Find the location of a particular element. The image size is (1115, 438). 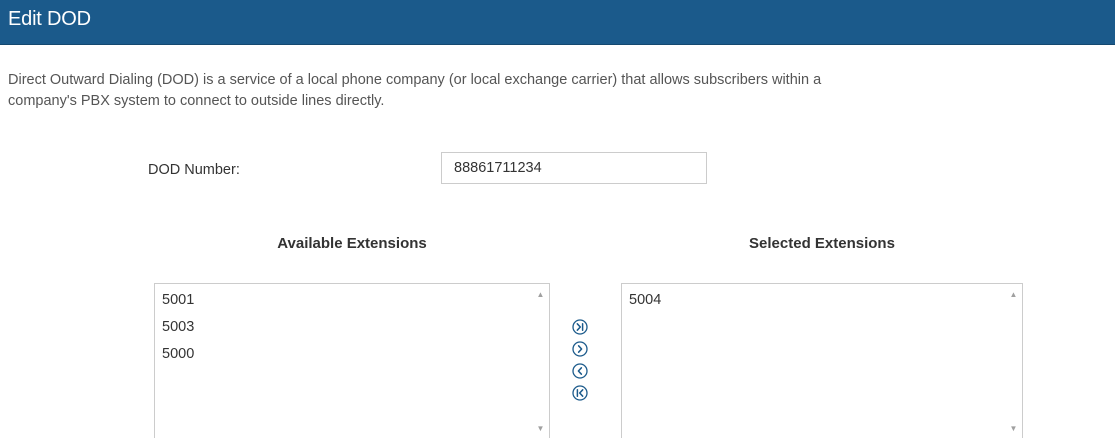

page-title: Edit DOD is located at coordinates (49, 19).